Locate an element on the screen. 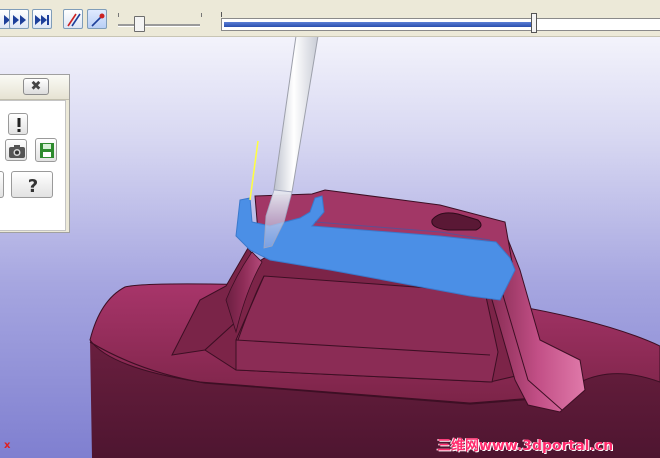  skip-to-end-icon is located at coordinates (42, 20).